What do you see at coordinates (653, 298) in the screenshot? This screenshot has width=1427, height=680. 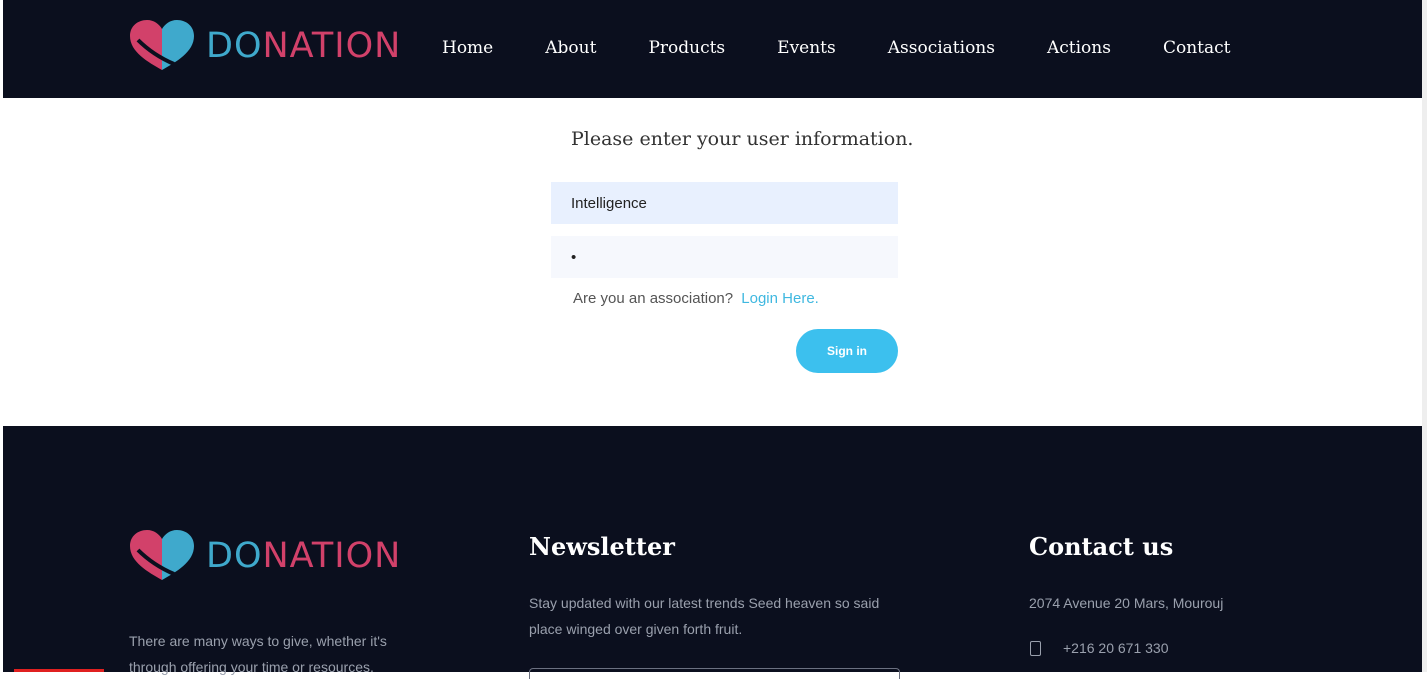 I see `association-question: Are you an association?` at bounding box center [653, 298].